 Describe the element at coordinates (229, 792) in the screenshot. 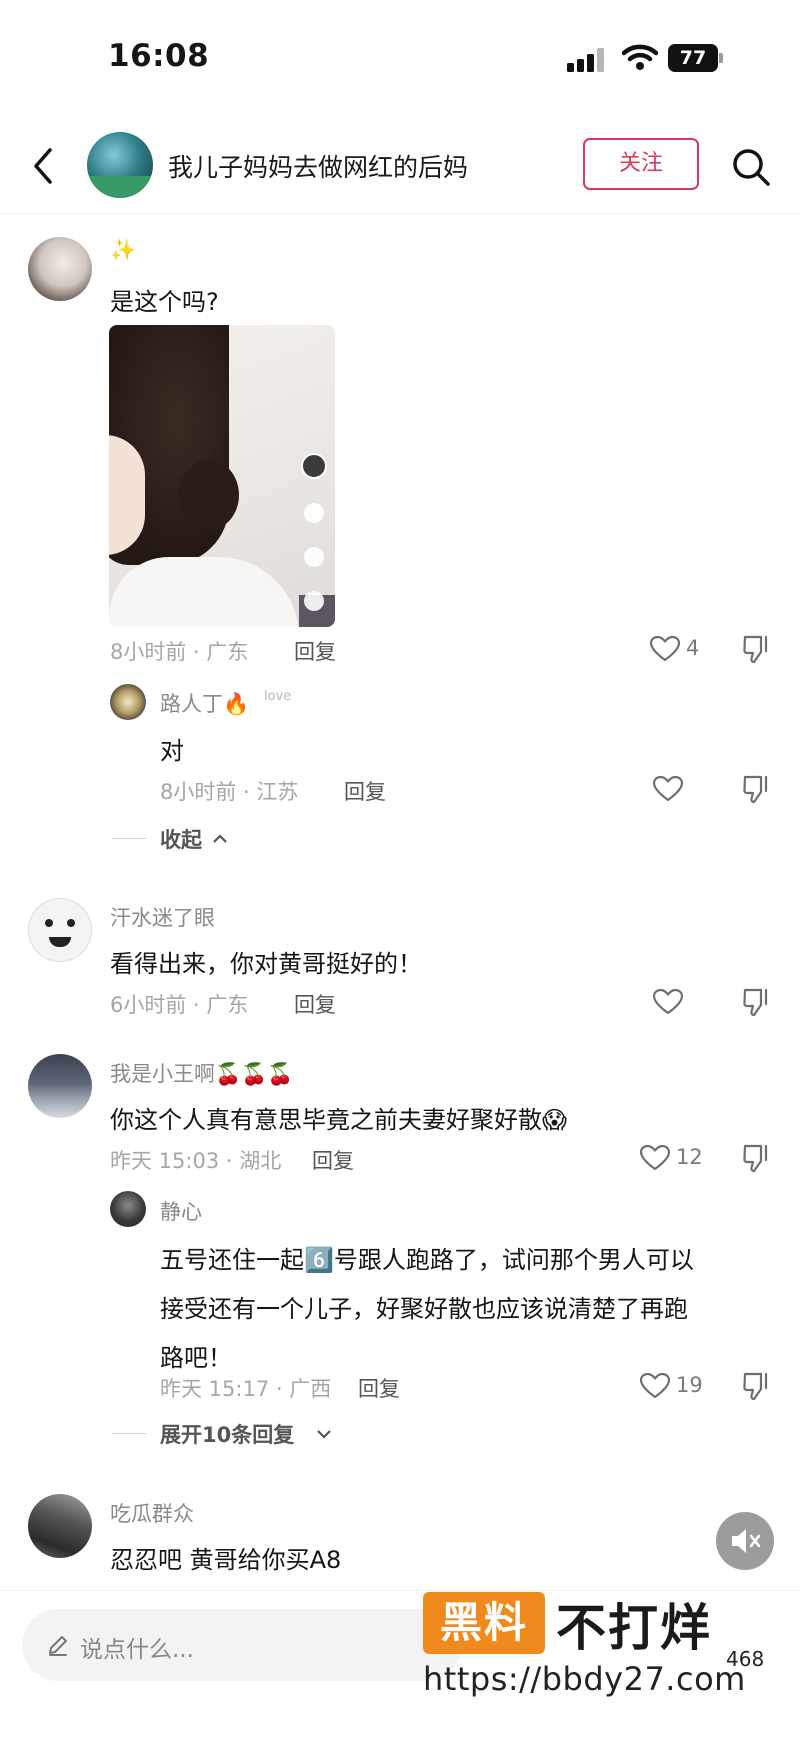

I see `reply-meta: 8小时前 · 江苏` at that location.